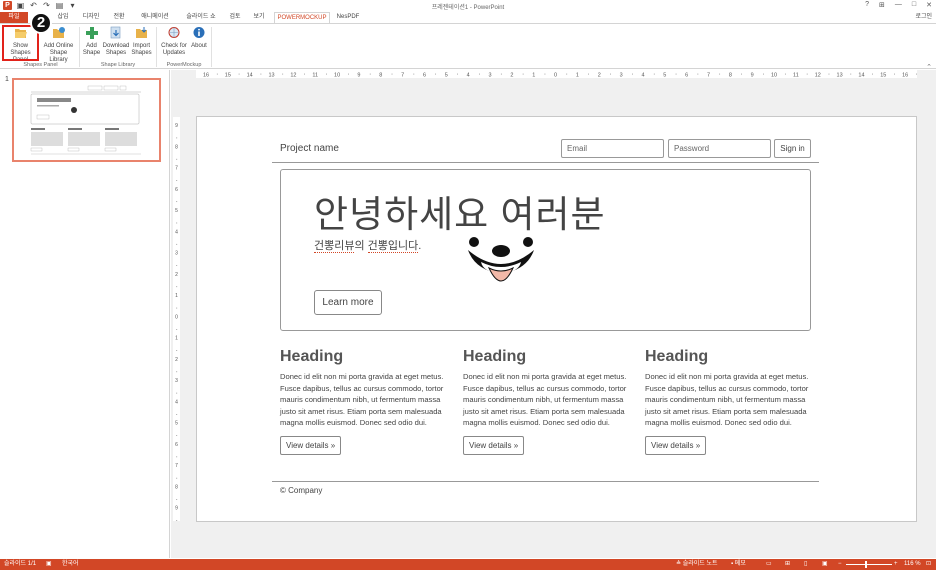  What do you see at coordinates (769, 564) in the screenshot?
I see `normal-view-icon: ▭` at bounding box center [769, 564].